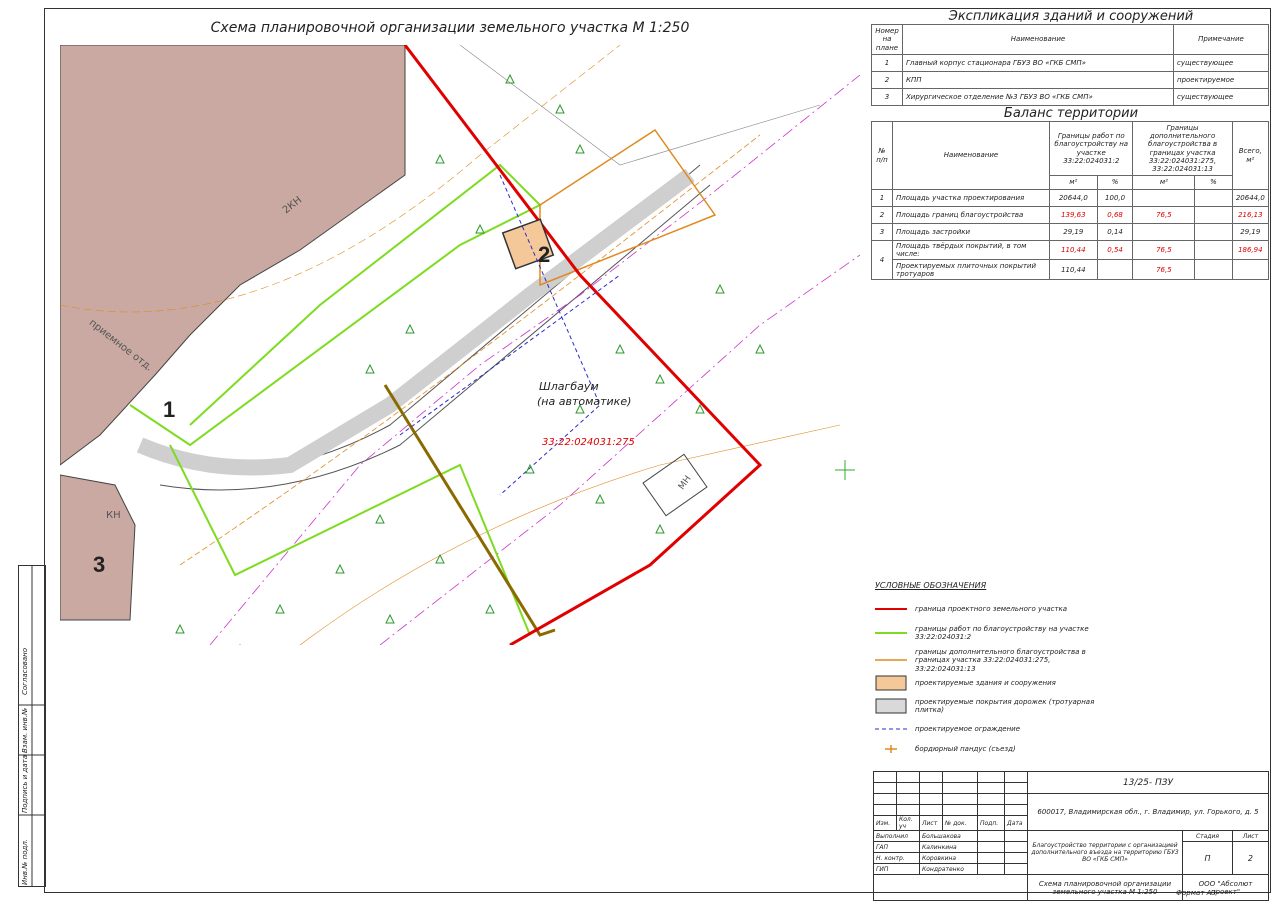  What do you see at coordinates (887, 80) in the screenshot?
I see `explication-num: 2` at bounding box center [887, 80].